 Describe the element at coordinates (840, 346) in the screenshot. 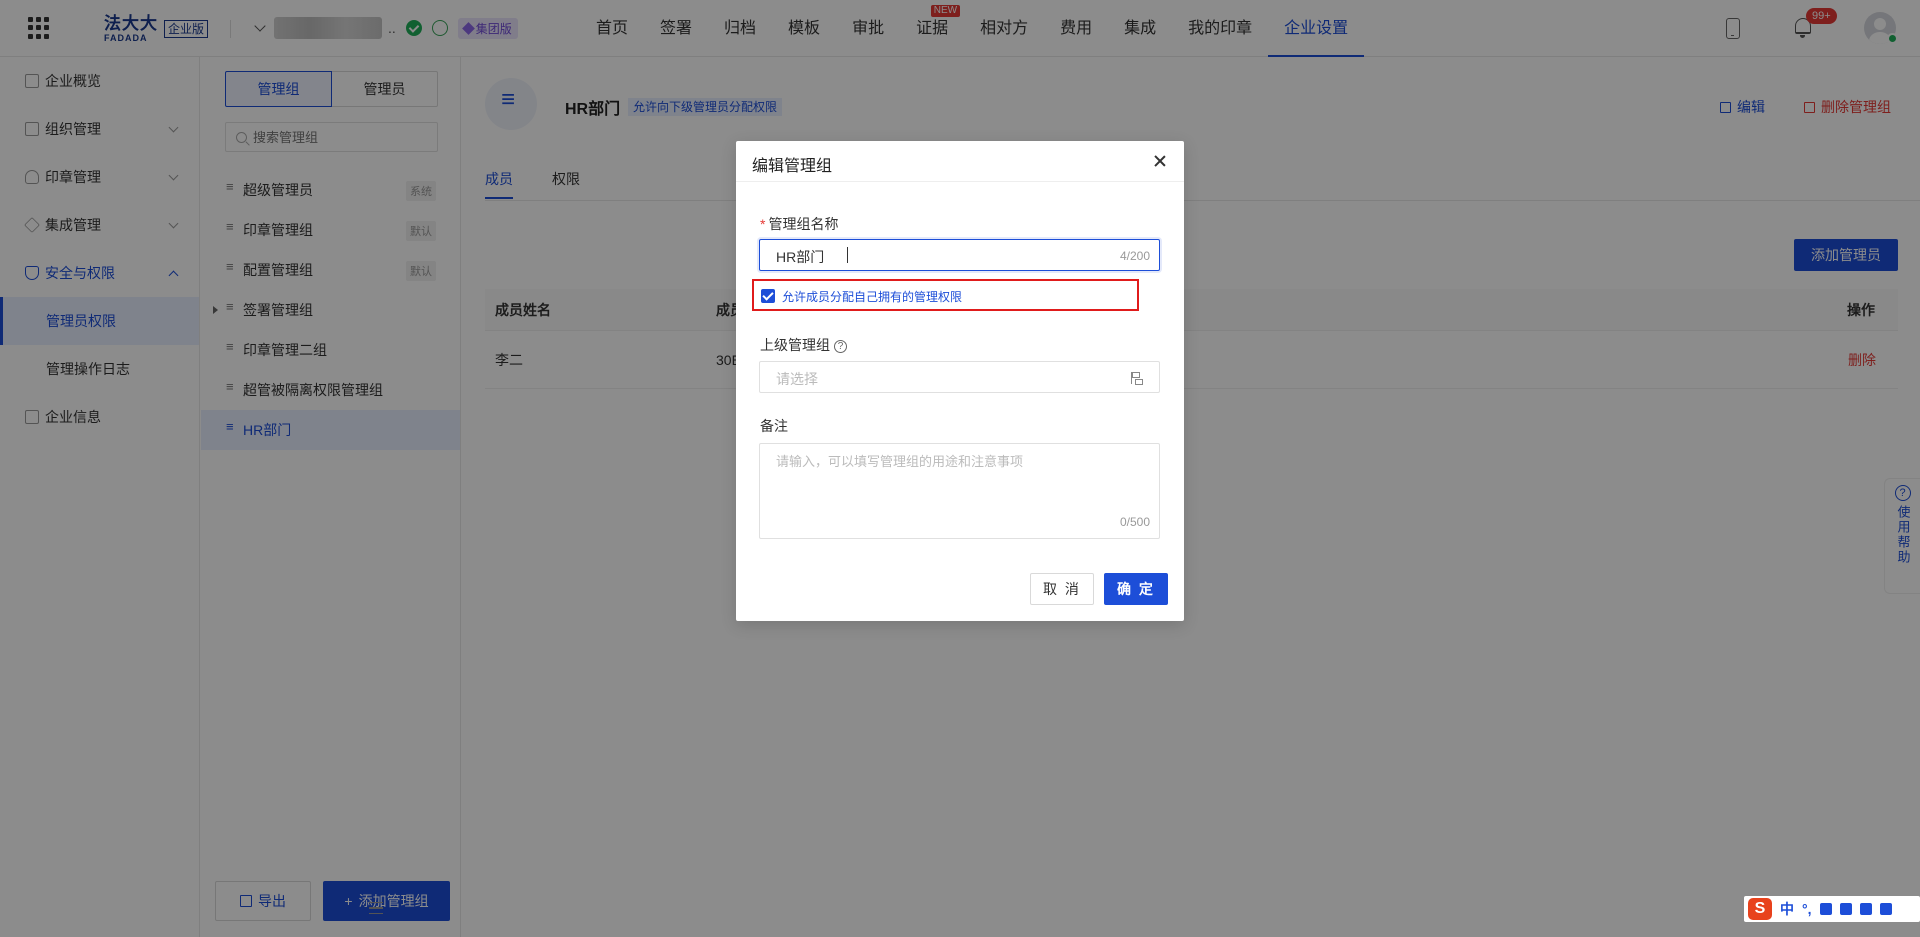

I see `question-icon: ?` at that location.